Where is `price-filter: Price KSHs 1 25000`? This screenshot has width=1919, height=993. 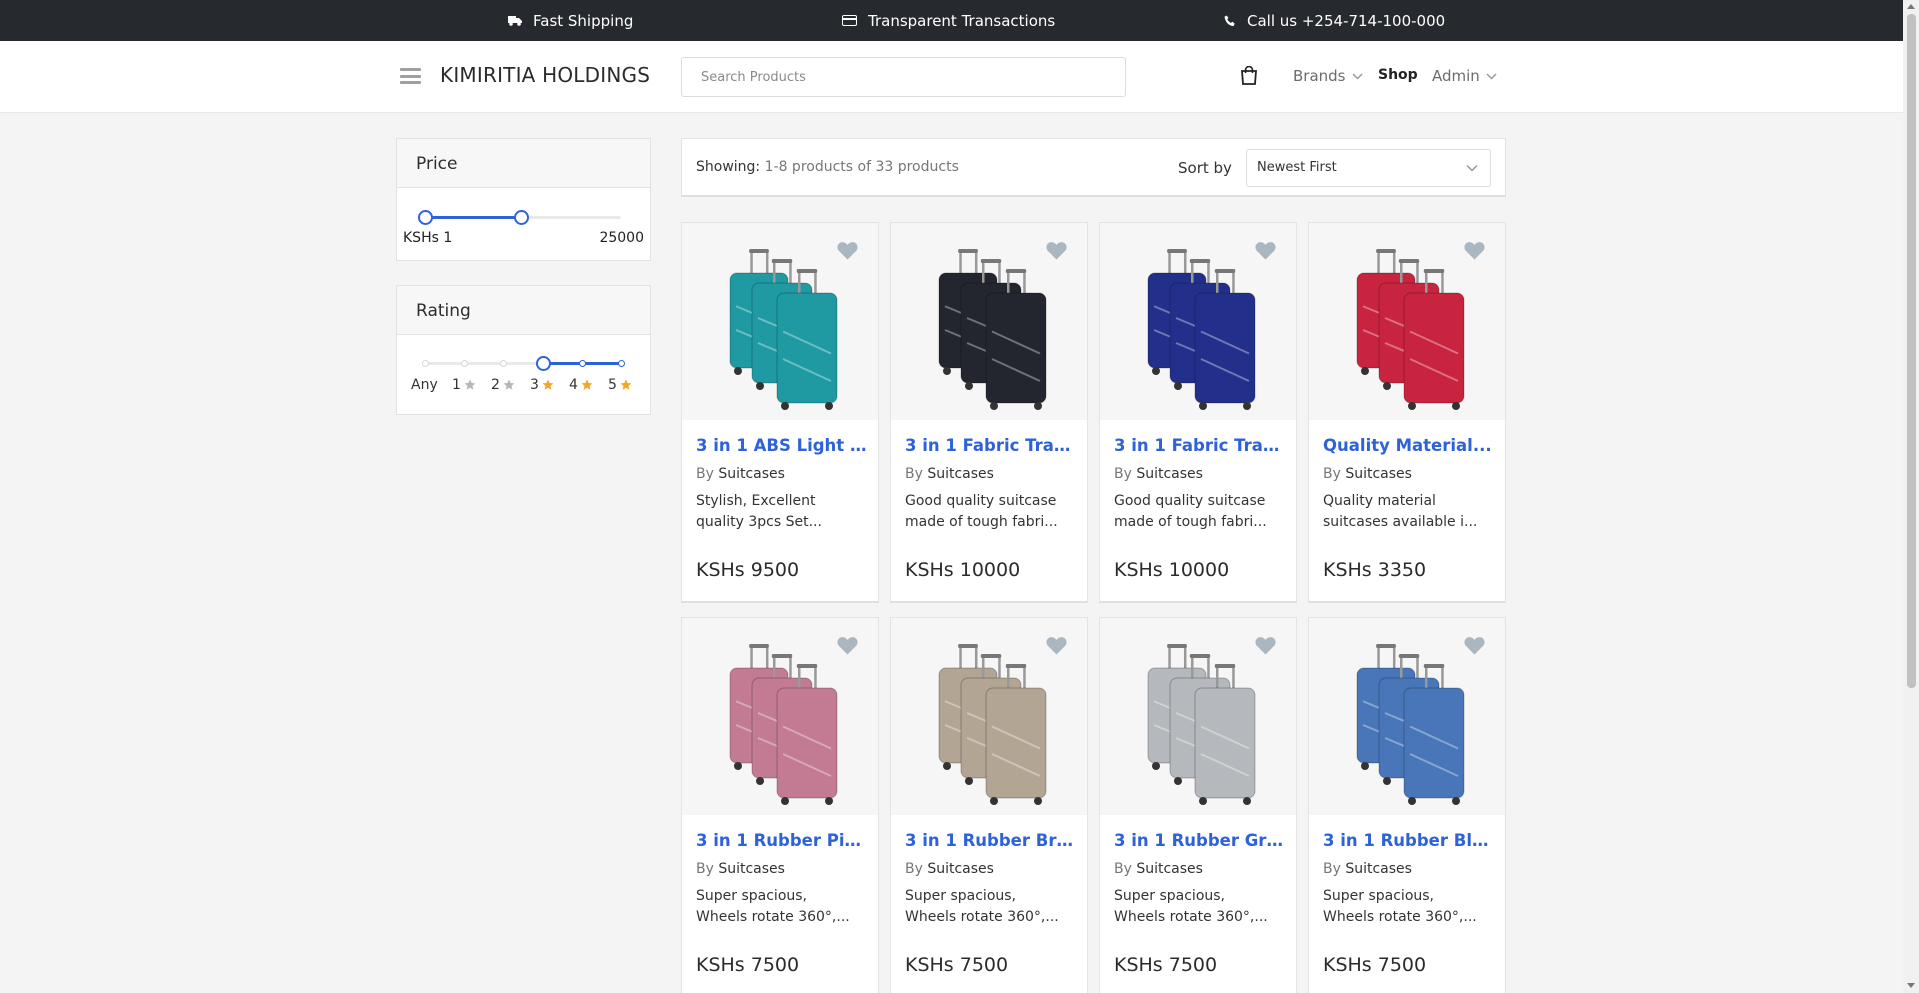 price-filter: Price KSHs 1 25000 is located at coordinates (523, 199).